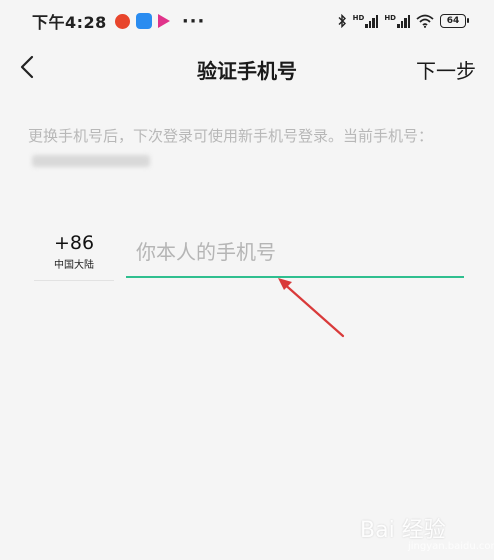 The width and height of the screenshot is (494, 560). I want to click on change-phone-notice: 更换手机号后，下次登录可使用新手机号登录。当前手机号：, so click(248, 148).